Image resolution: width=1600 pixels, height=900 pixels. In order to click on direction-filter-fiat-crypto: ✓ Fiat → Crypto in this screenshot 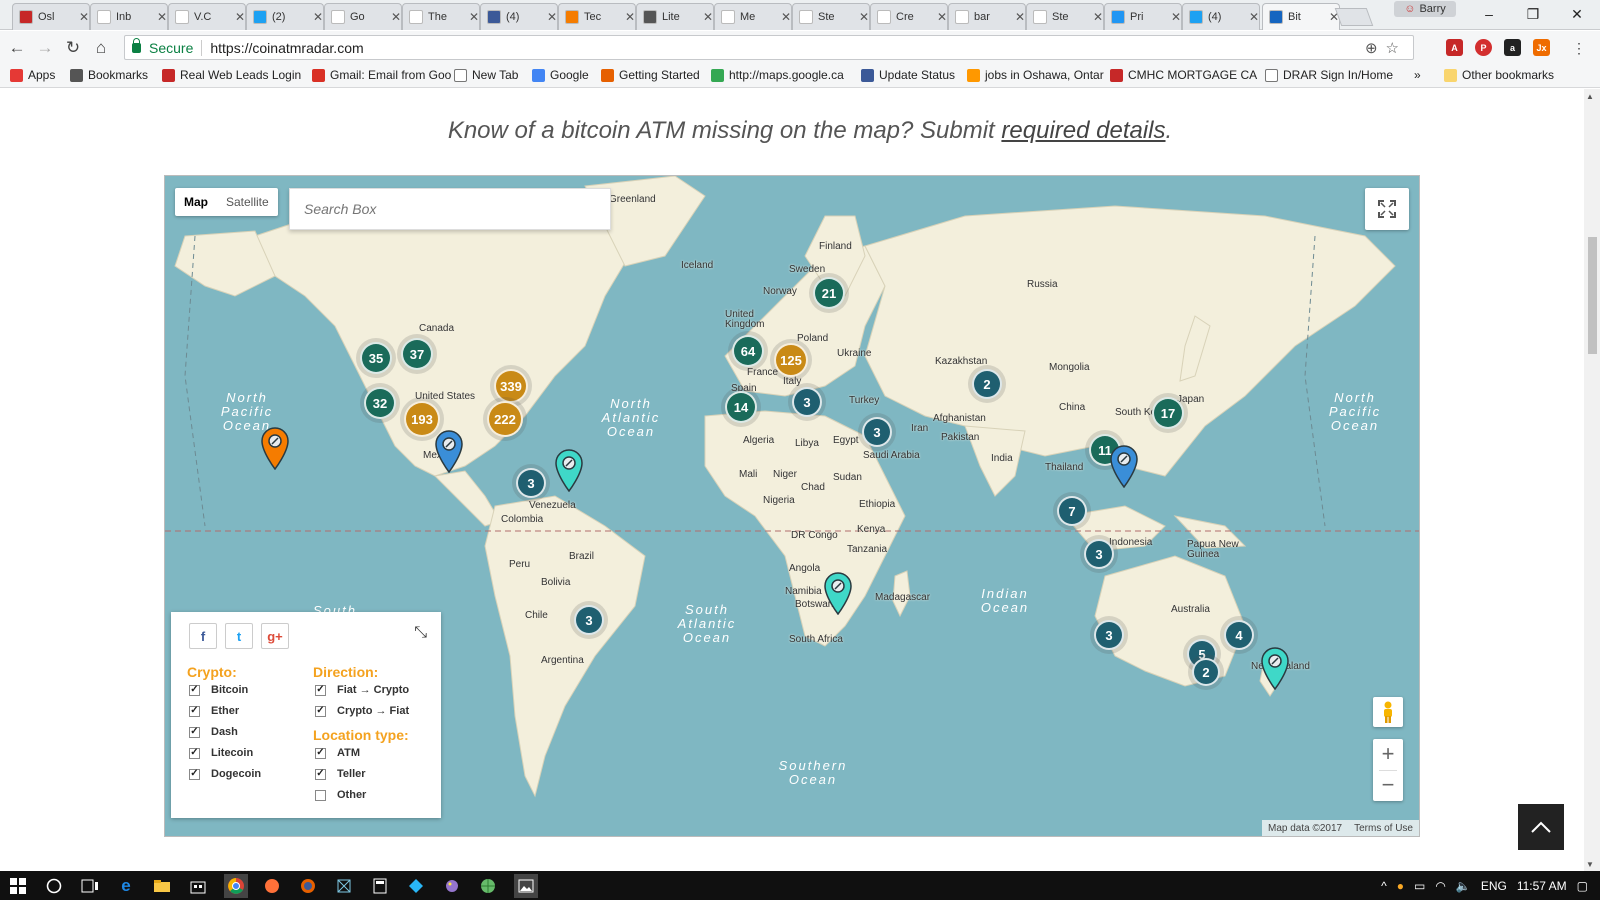, I will do `click(362, 690)`.